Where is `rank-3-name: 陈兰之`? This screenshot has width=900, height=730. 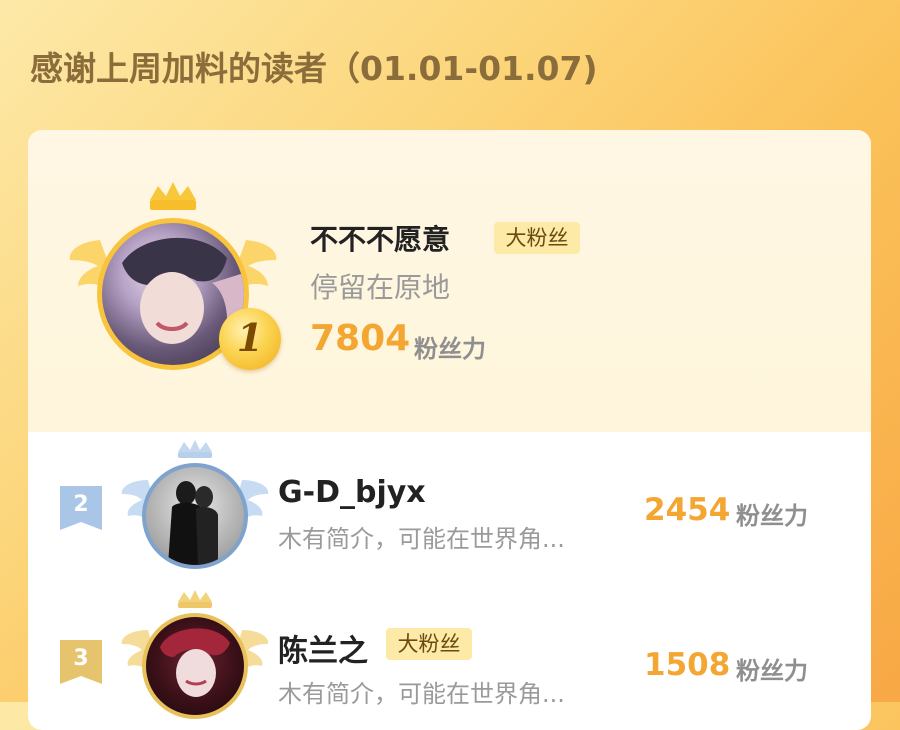
rank-3-name: 陈兰之 is located at coordinates (323, 648).